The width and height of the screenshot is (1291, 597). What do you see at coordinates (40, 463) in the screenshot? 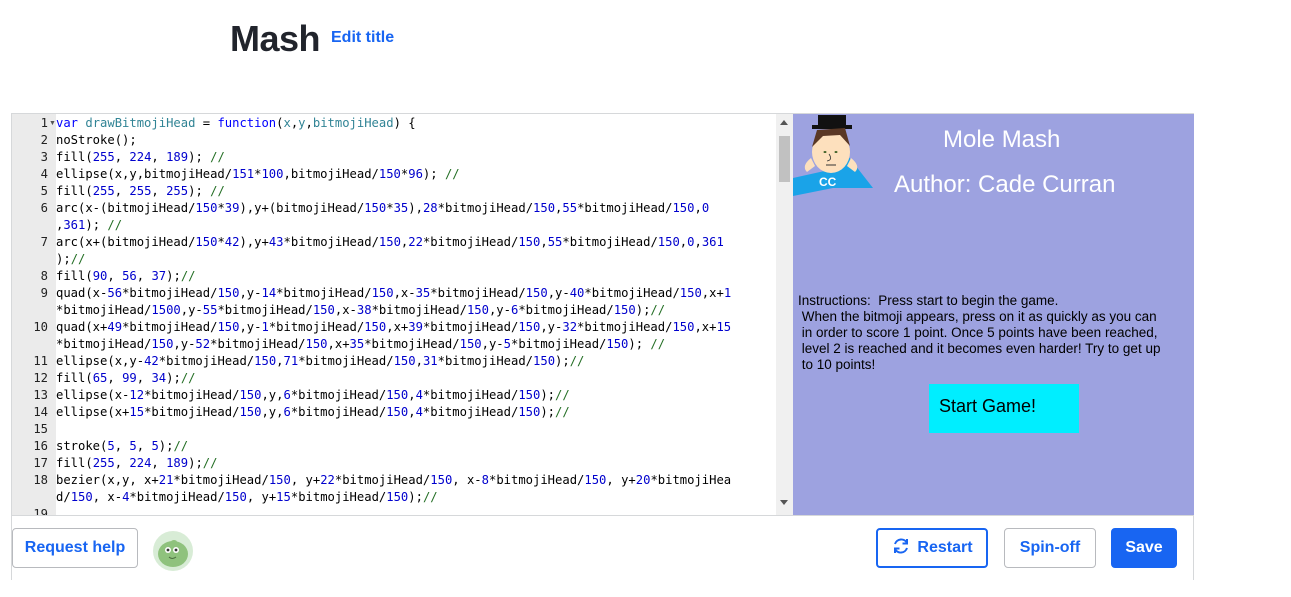
I see `line-number: 17` at bounding box center [40, 463].